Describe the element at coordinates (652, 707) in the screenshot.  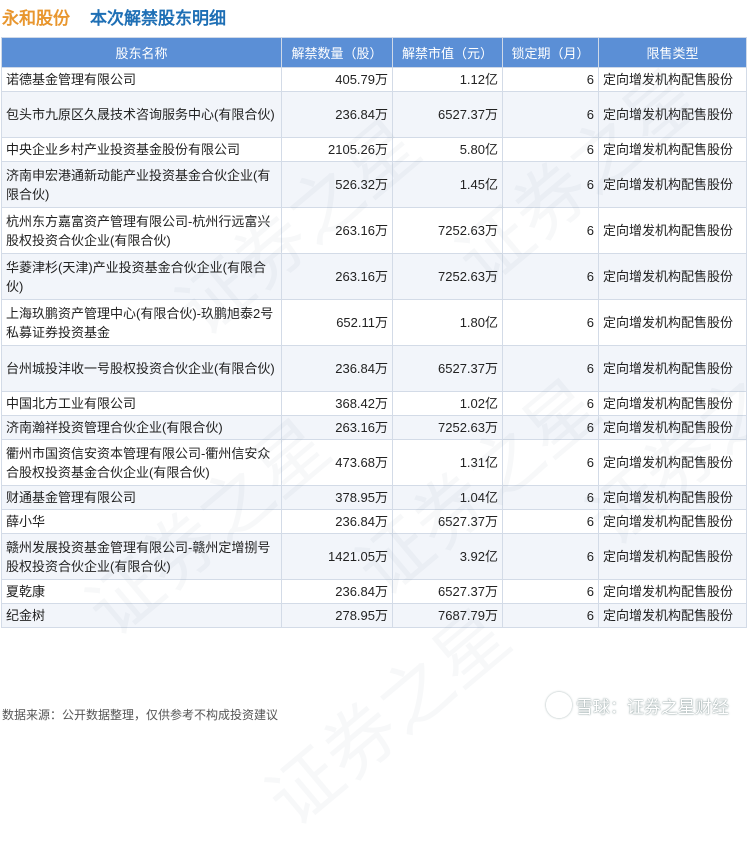
I see `brand-label: 雪球：证券之星财经` at that location.